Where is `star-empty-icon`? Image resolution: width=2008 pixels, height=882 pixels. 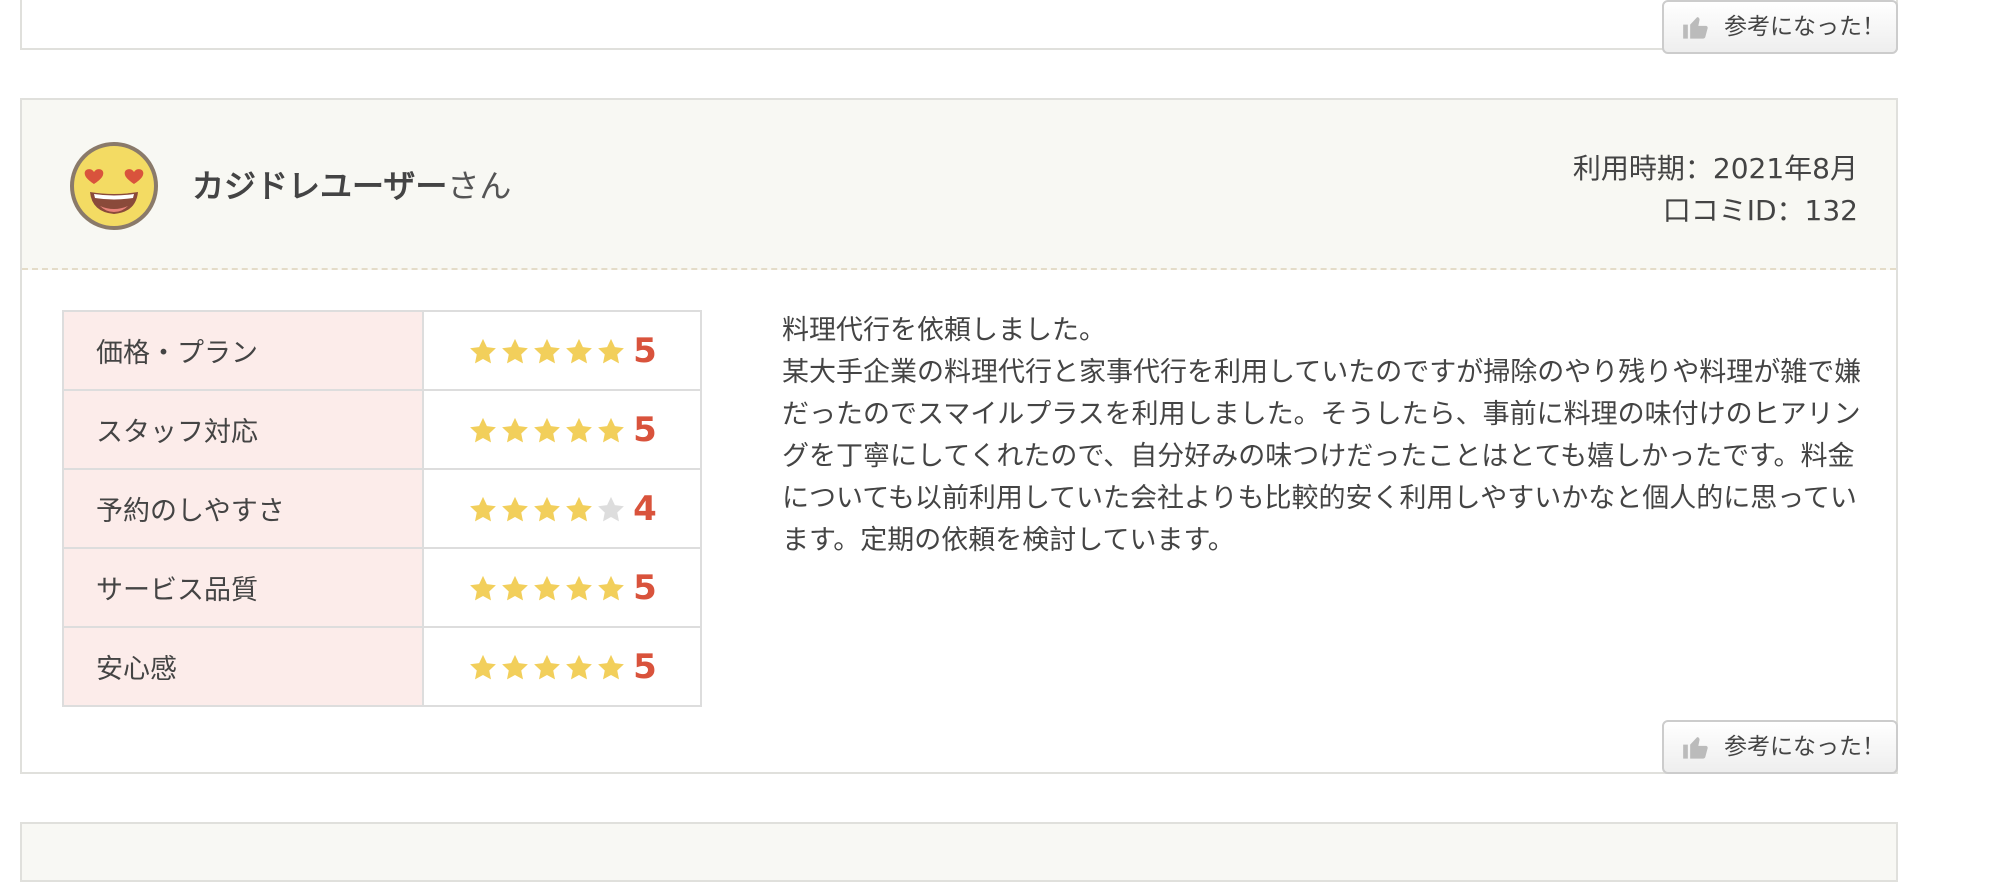 star-empty-icon is located at coordinates (611, 508).